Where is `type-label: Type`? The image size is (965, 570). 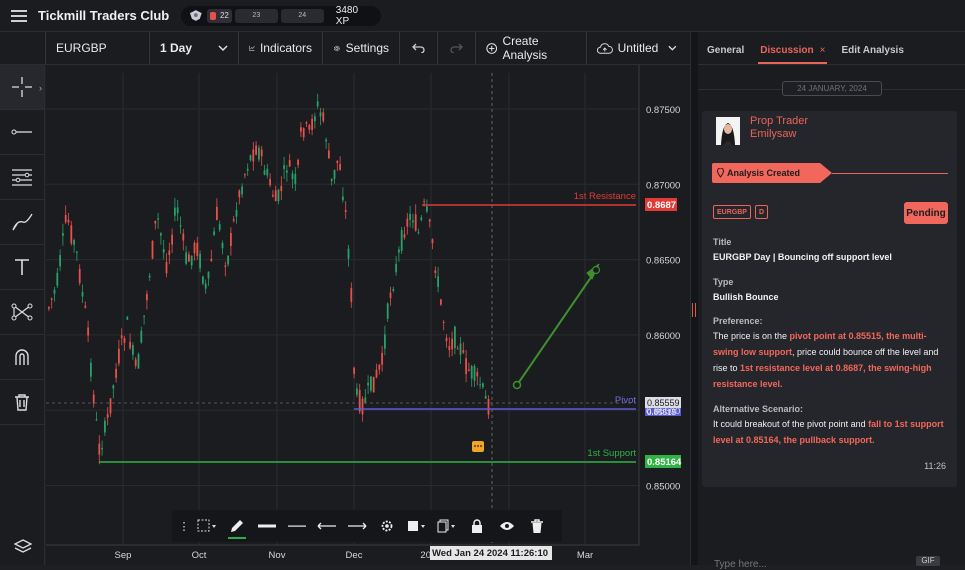 type-label: Type is located at coordinates (723, 282).